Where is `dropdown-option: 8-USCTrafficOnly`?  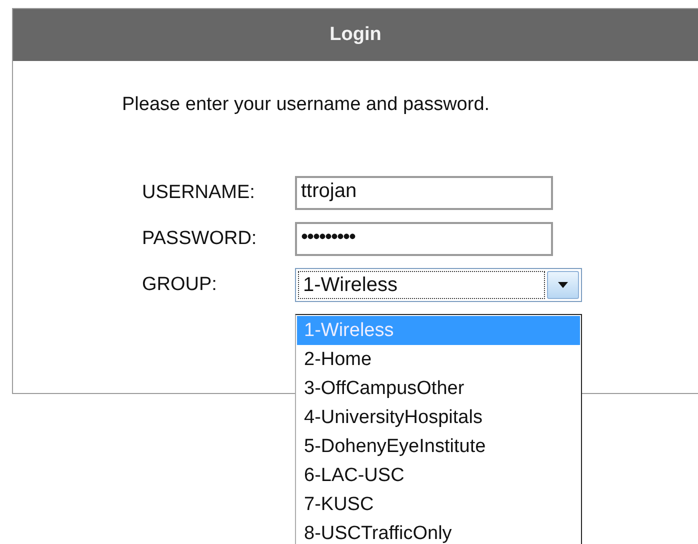
dropdown-option: 8-USCTrafficOnly is located at coordinates (438, 531).